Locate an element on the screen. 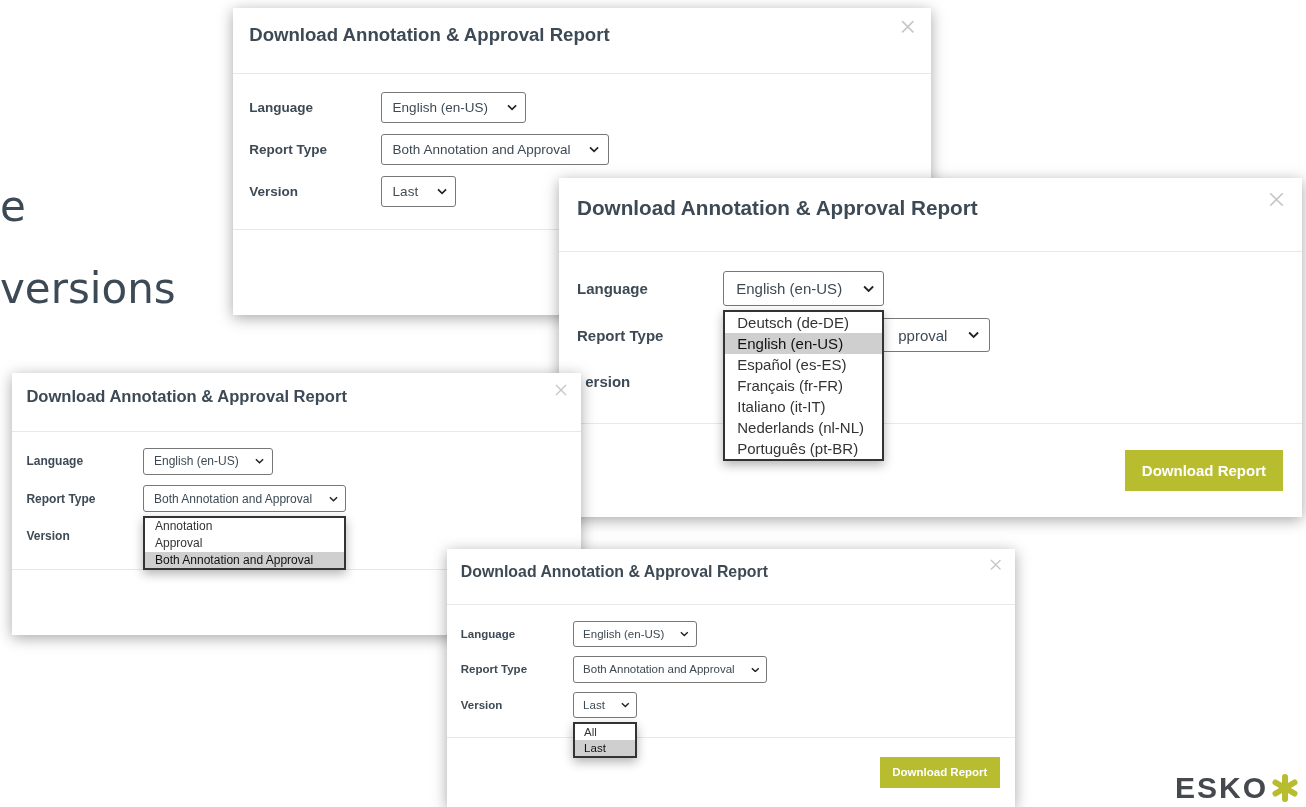  dropdown-option: Annotation is located at coordinates (245, 526).